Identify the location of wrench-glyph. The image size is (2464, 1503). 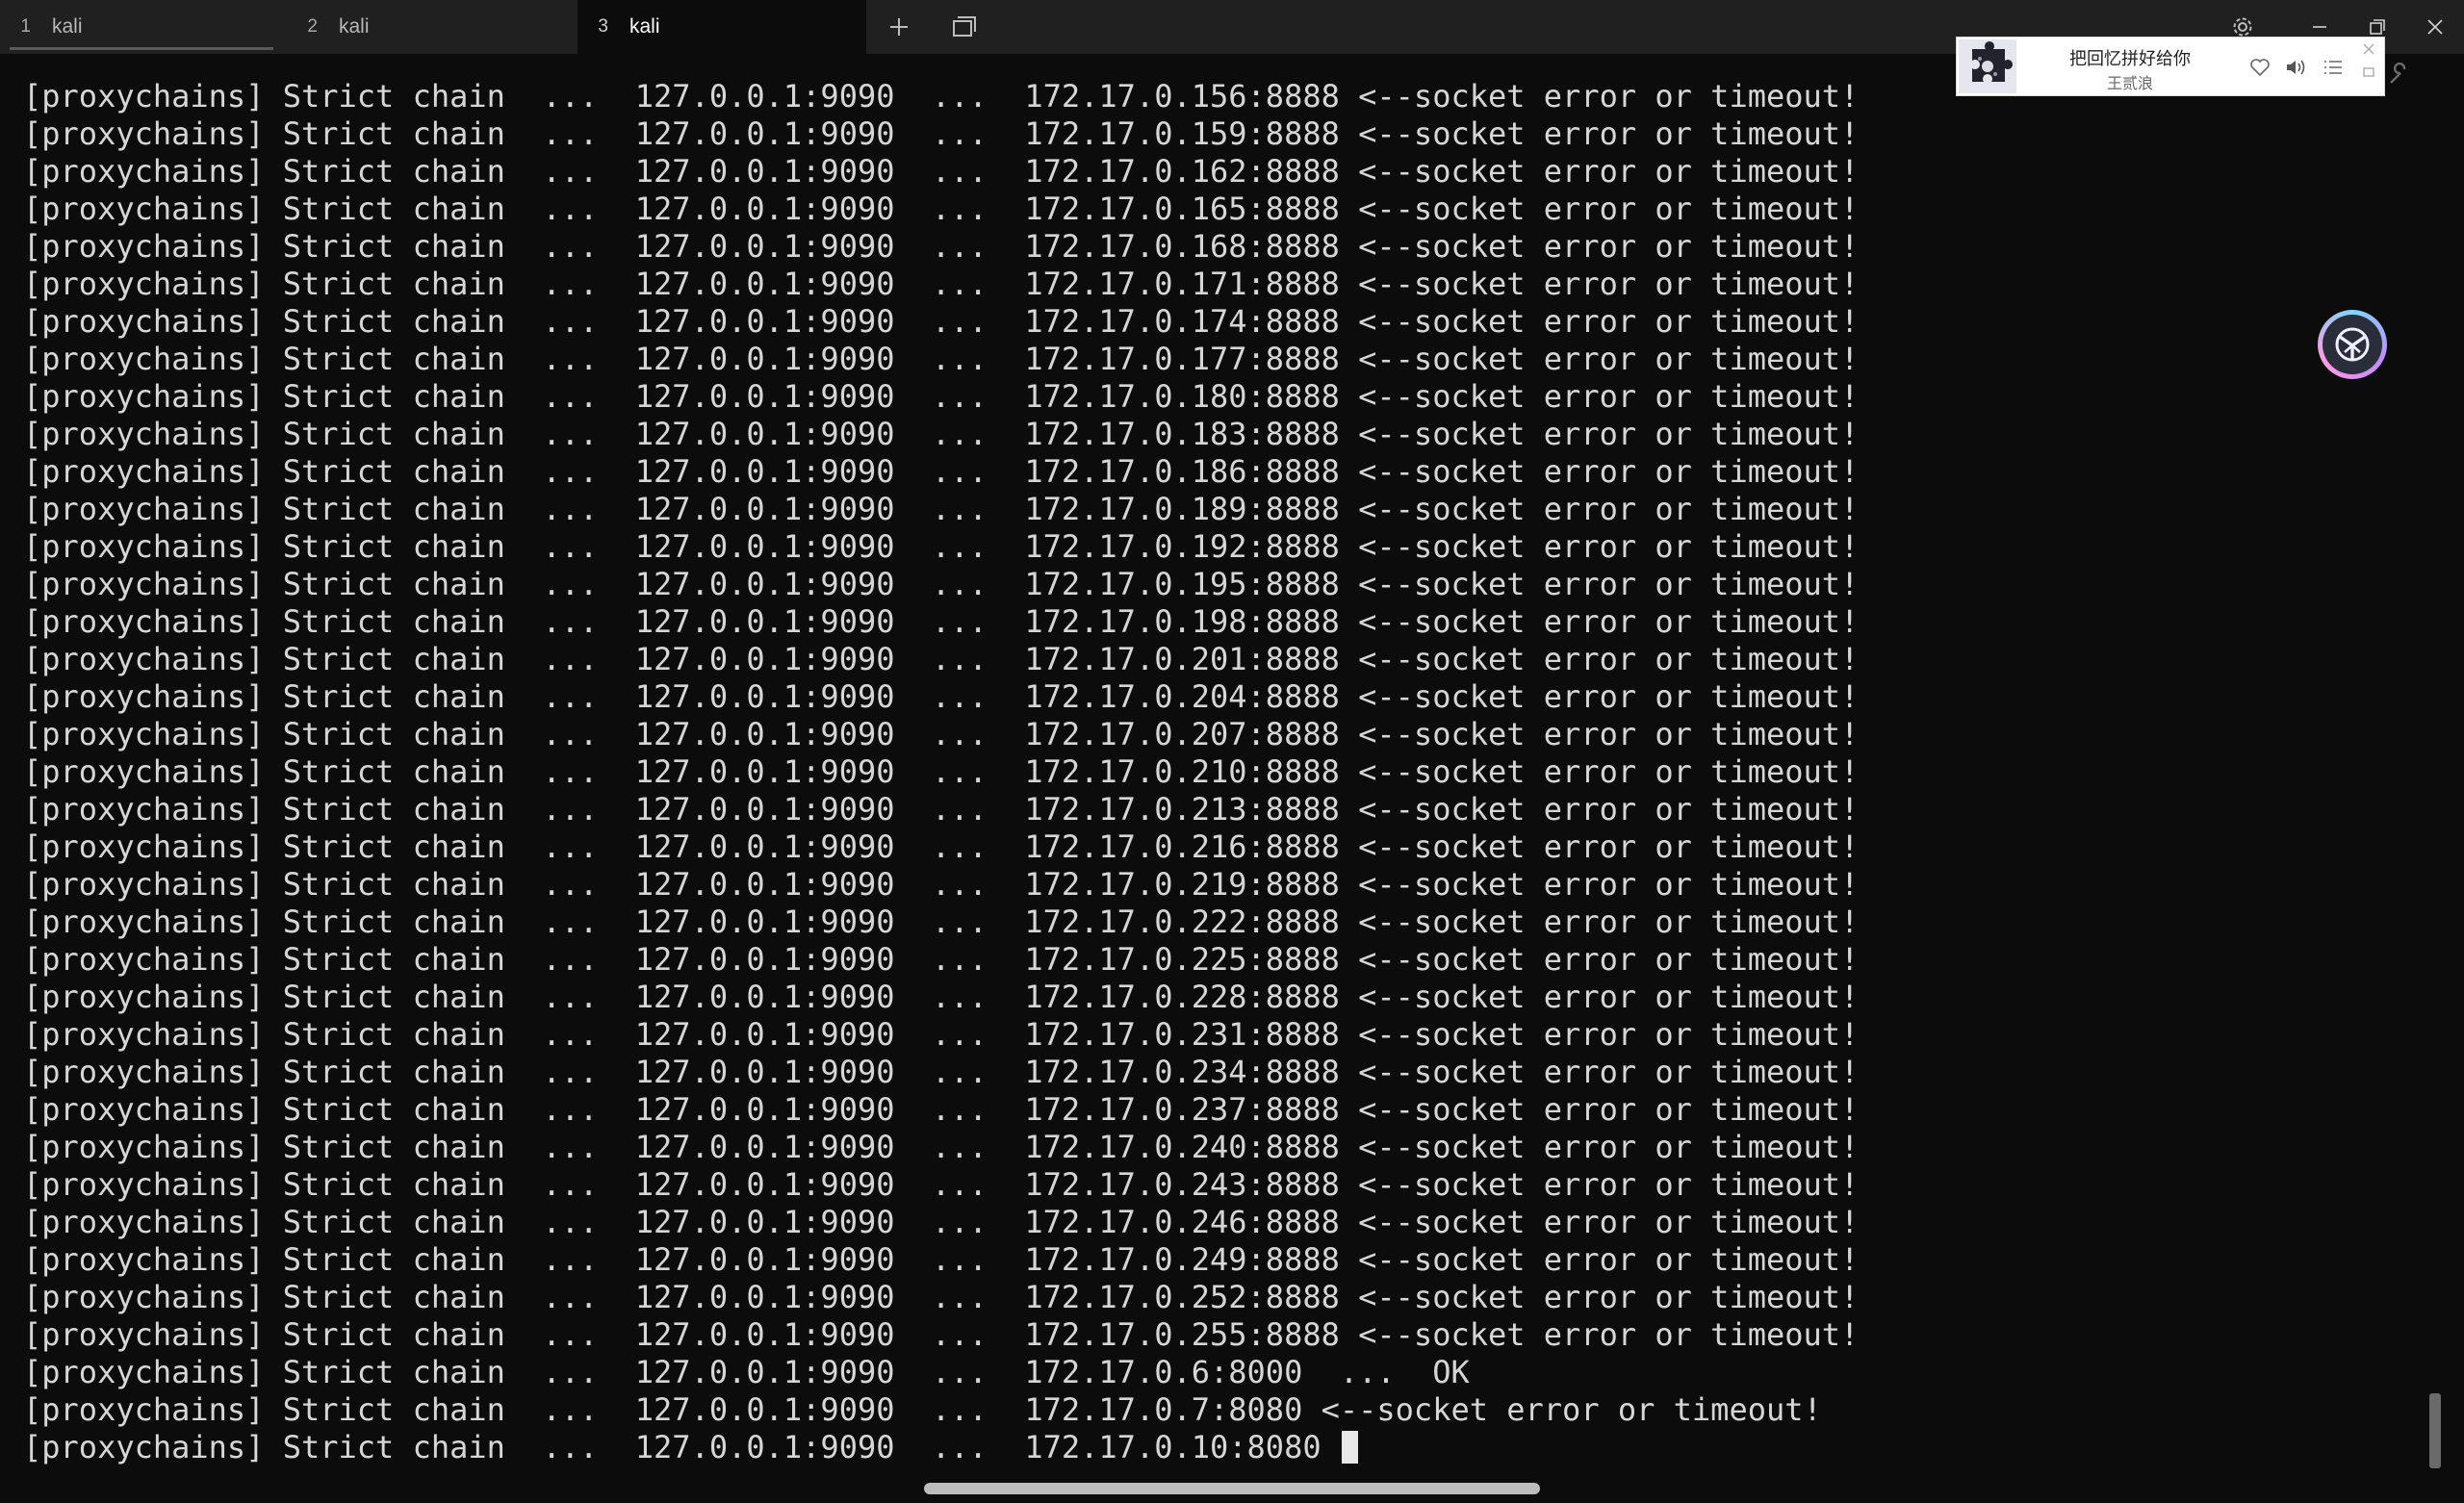
(2398, 73).